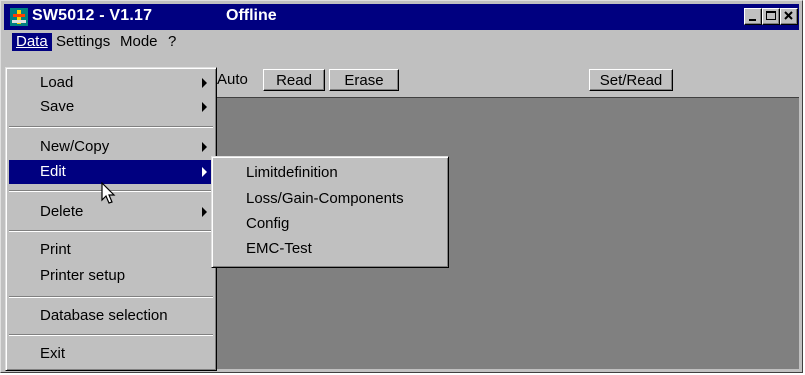 The height and width of the screenshot is (375, 805). Describe the element at coordinates (753, 16) in the screenshot. I see `minimize-button` at that location.